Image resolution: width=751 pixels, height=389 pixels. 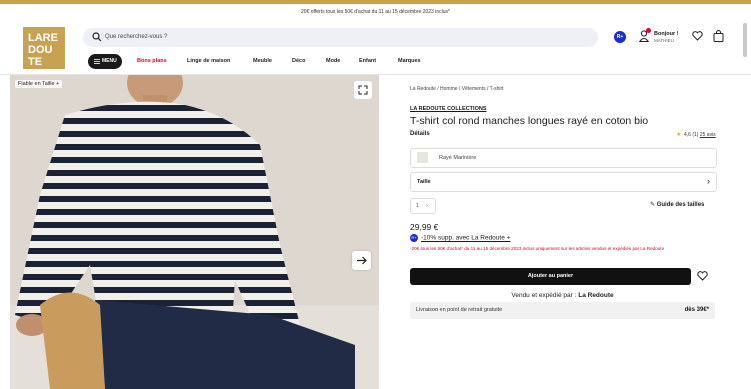 I want to click on redoute-plus-badge: R+, so click(x=620, y=37).